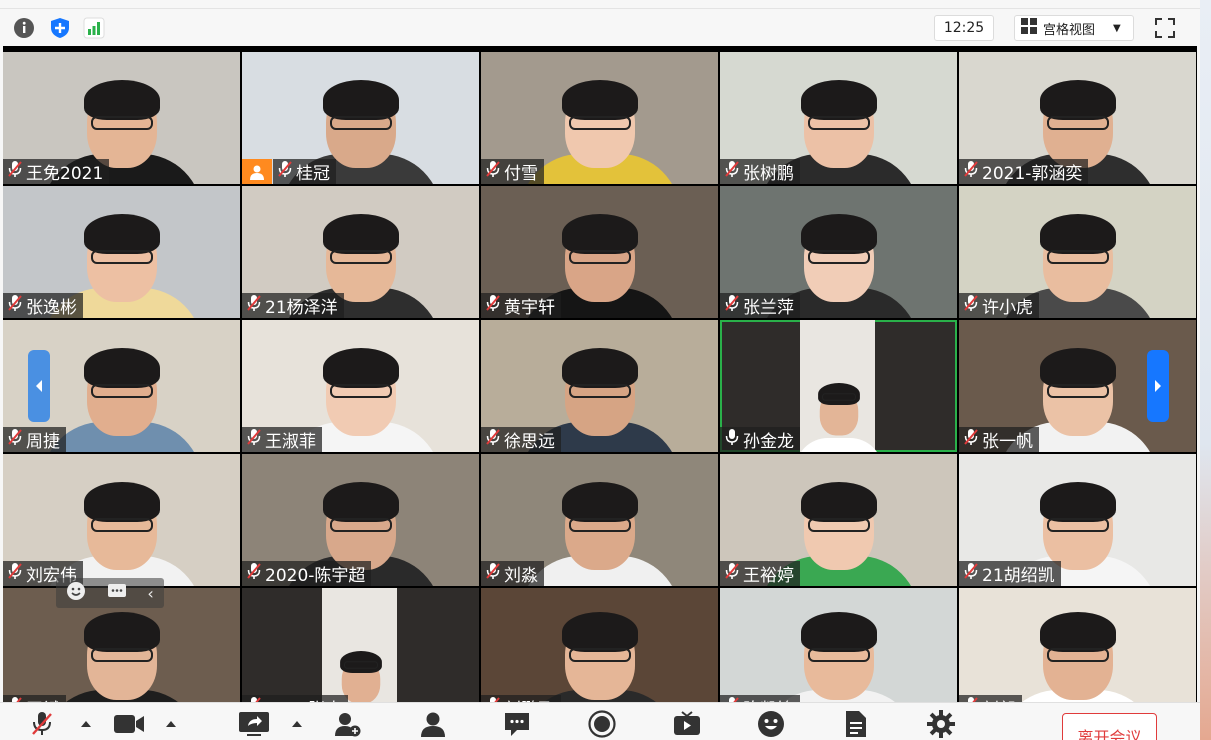 This screenshot has width=1211, height=740. What do you see at coordinates (43, 442) in the screenshot?
I see `participant-name: 周捷` at bounding box center [43, 442].